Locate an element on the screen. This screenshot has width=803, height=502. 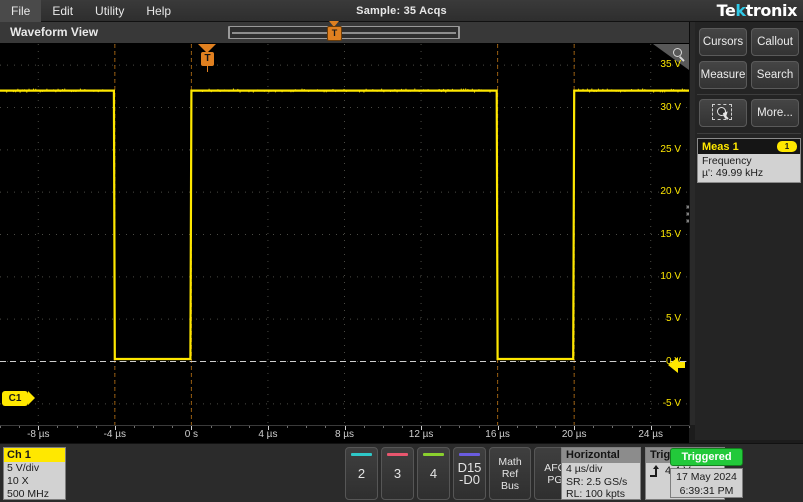
x-axis-tick-label: 24 µs is located at coordinates (651, 434).